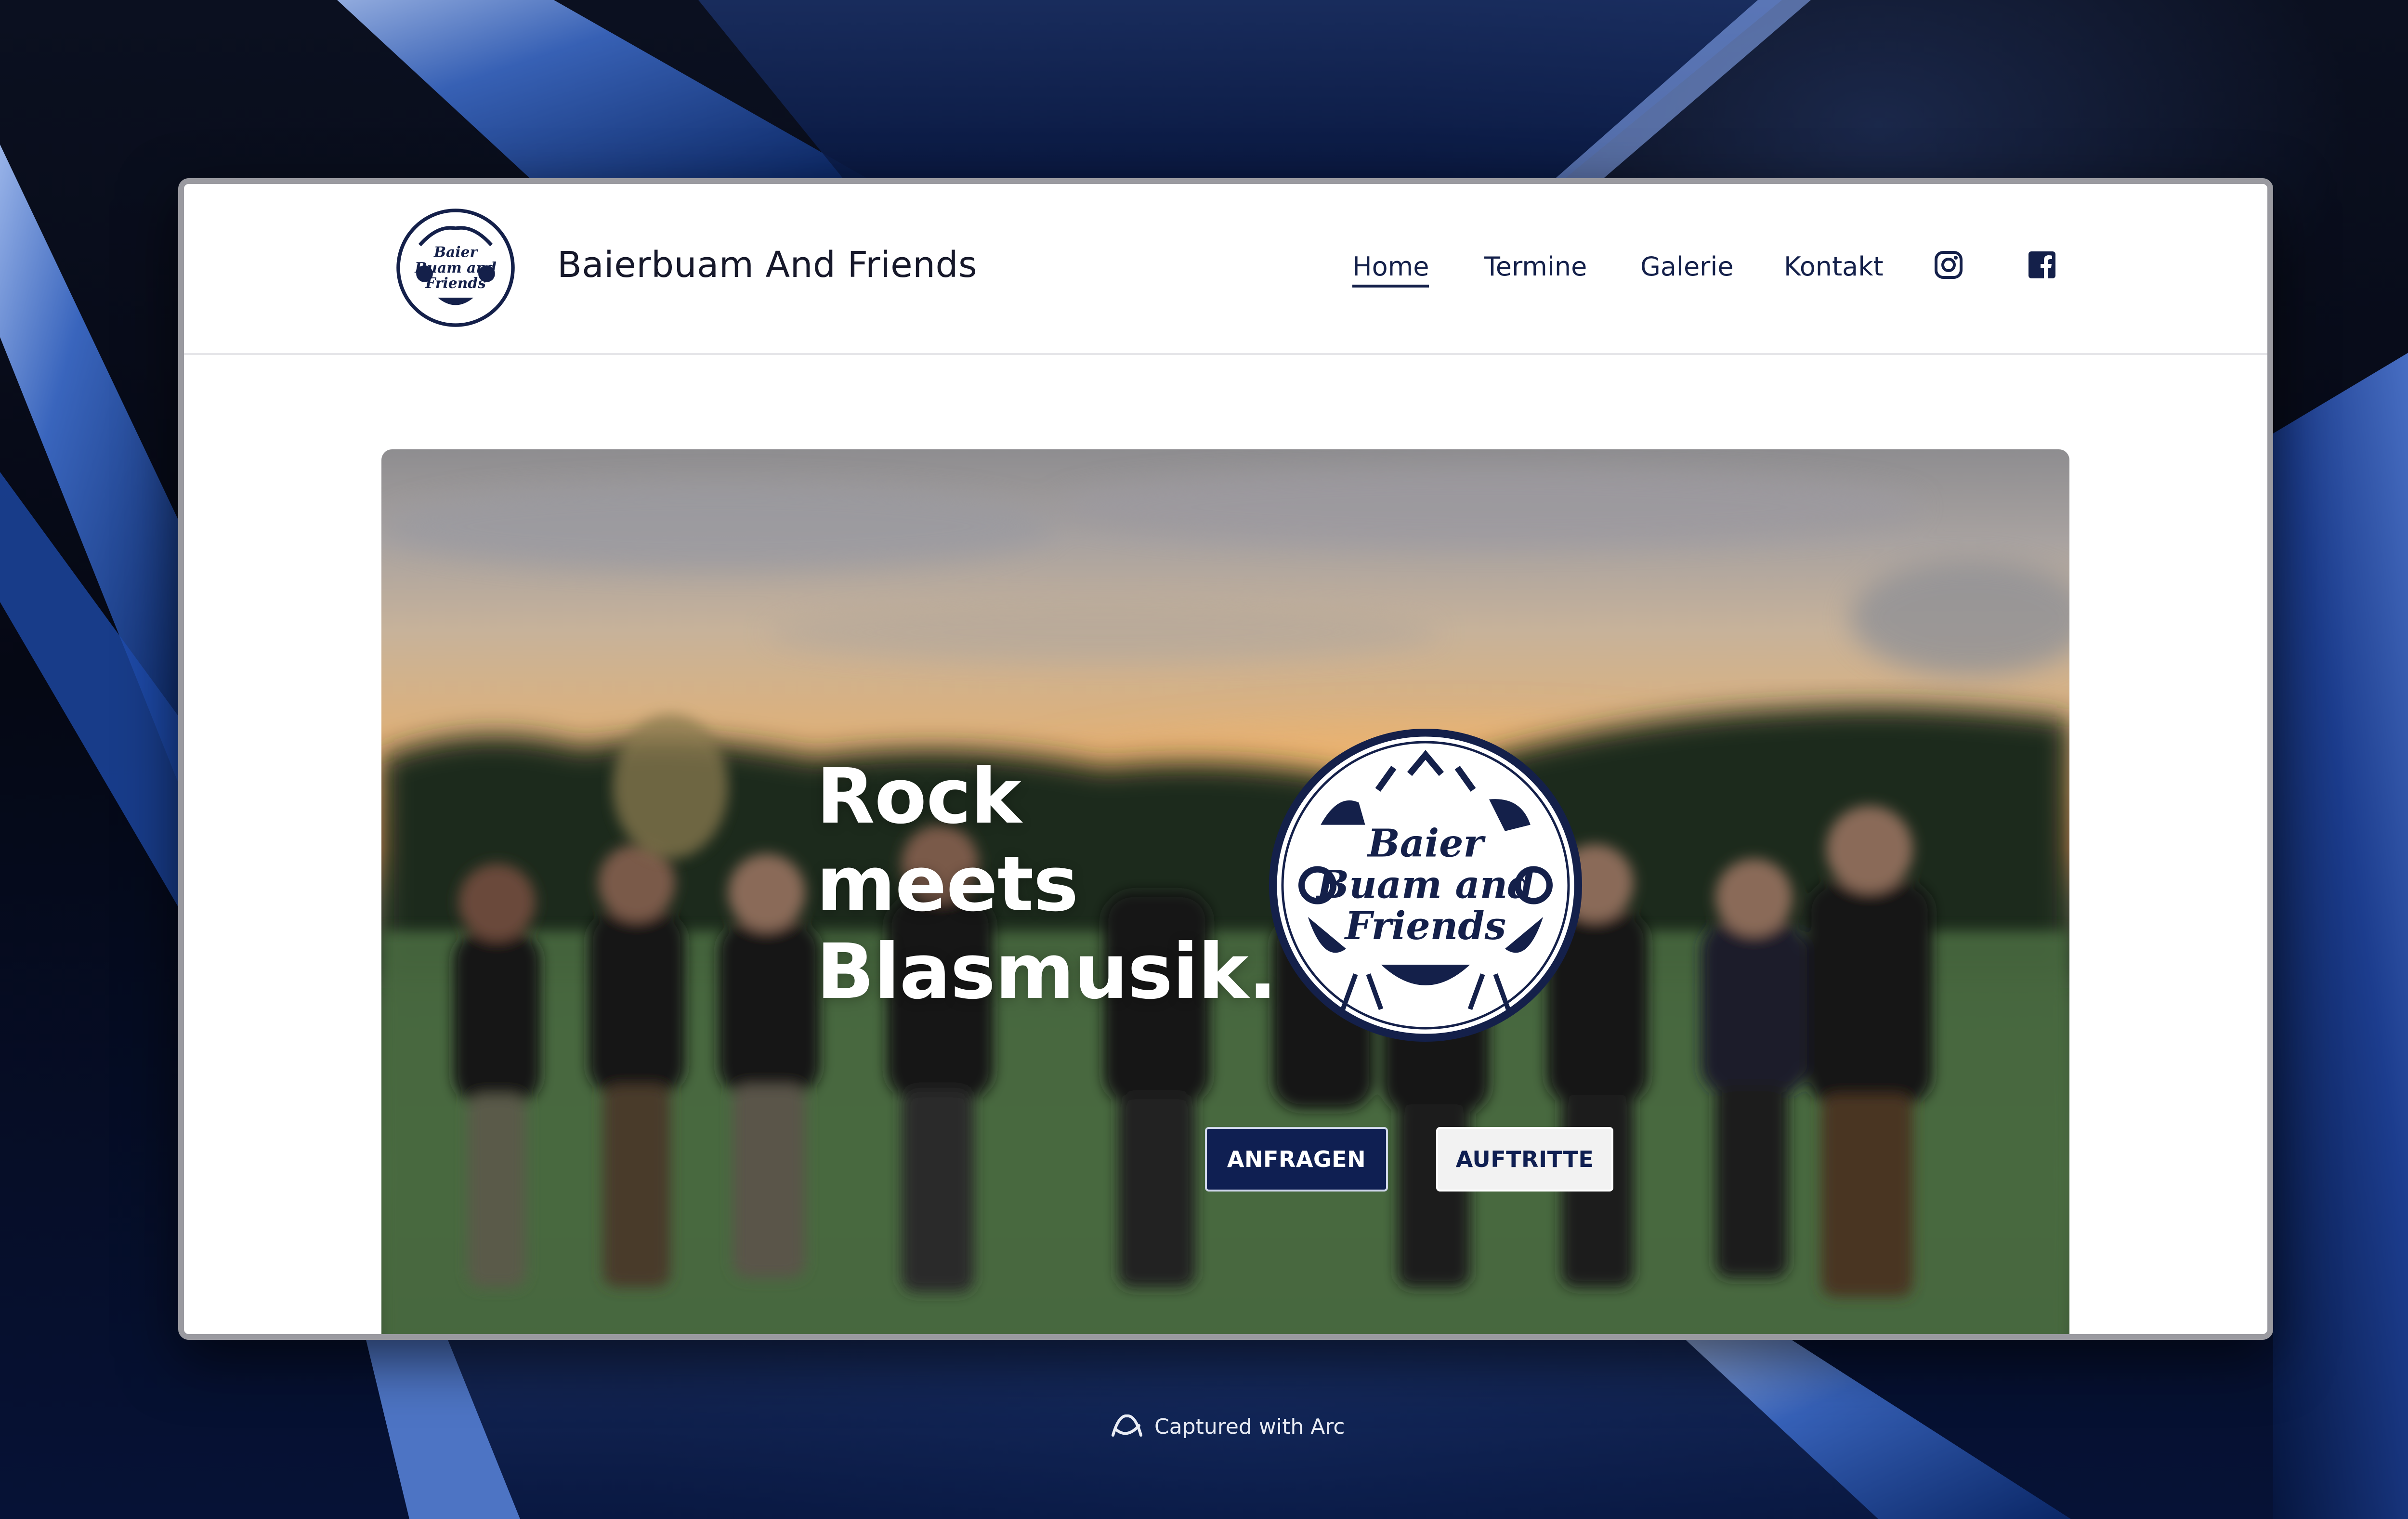 The width and height of the screenshot is (2408, 1519). What do you see at coordinates (947, 884) in the screenshot?
I see `hero-heading-line: meets` at bounding box center [947, 884].